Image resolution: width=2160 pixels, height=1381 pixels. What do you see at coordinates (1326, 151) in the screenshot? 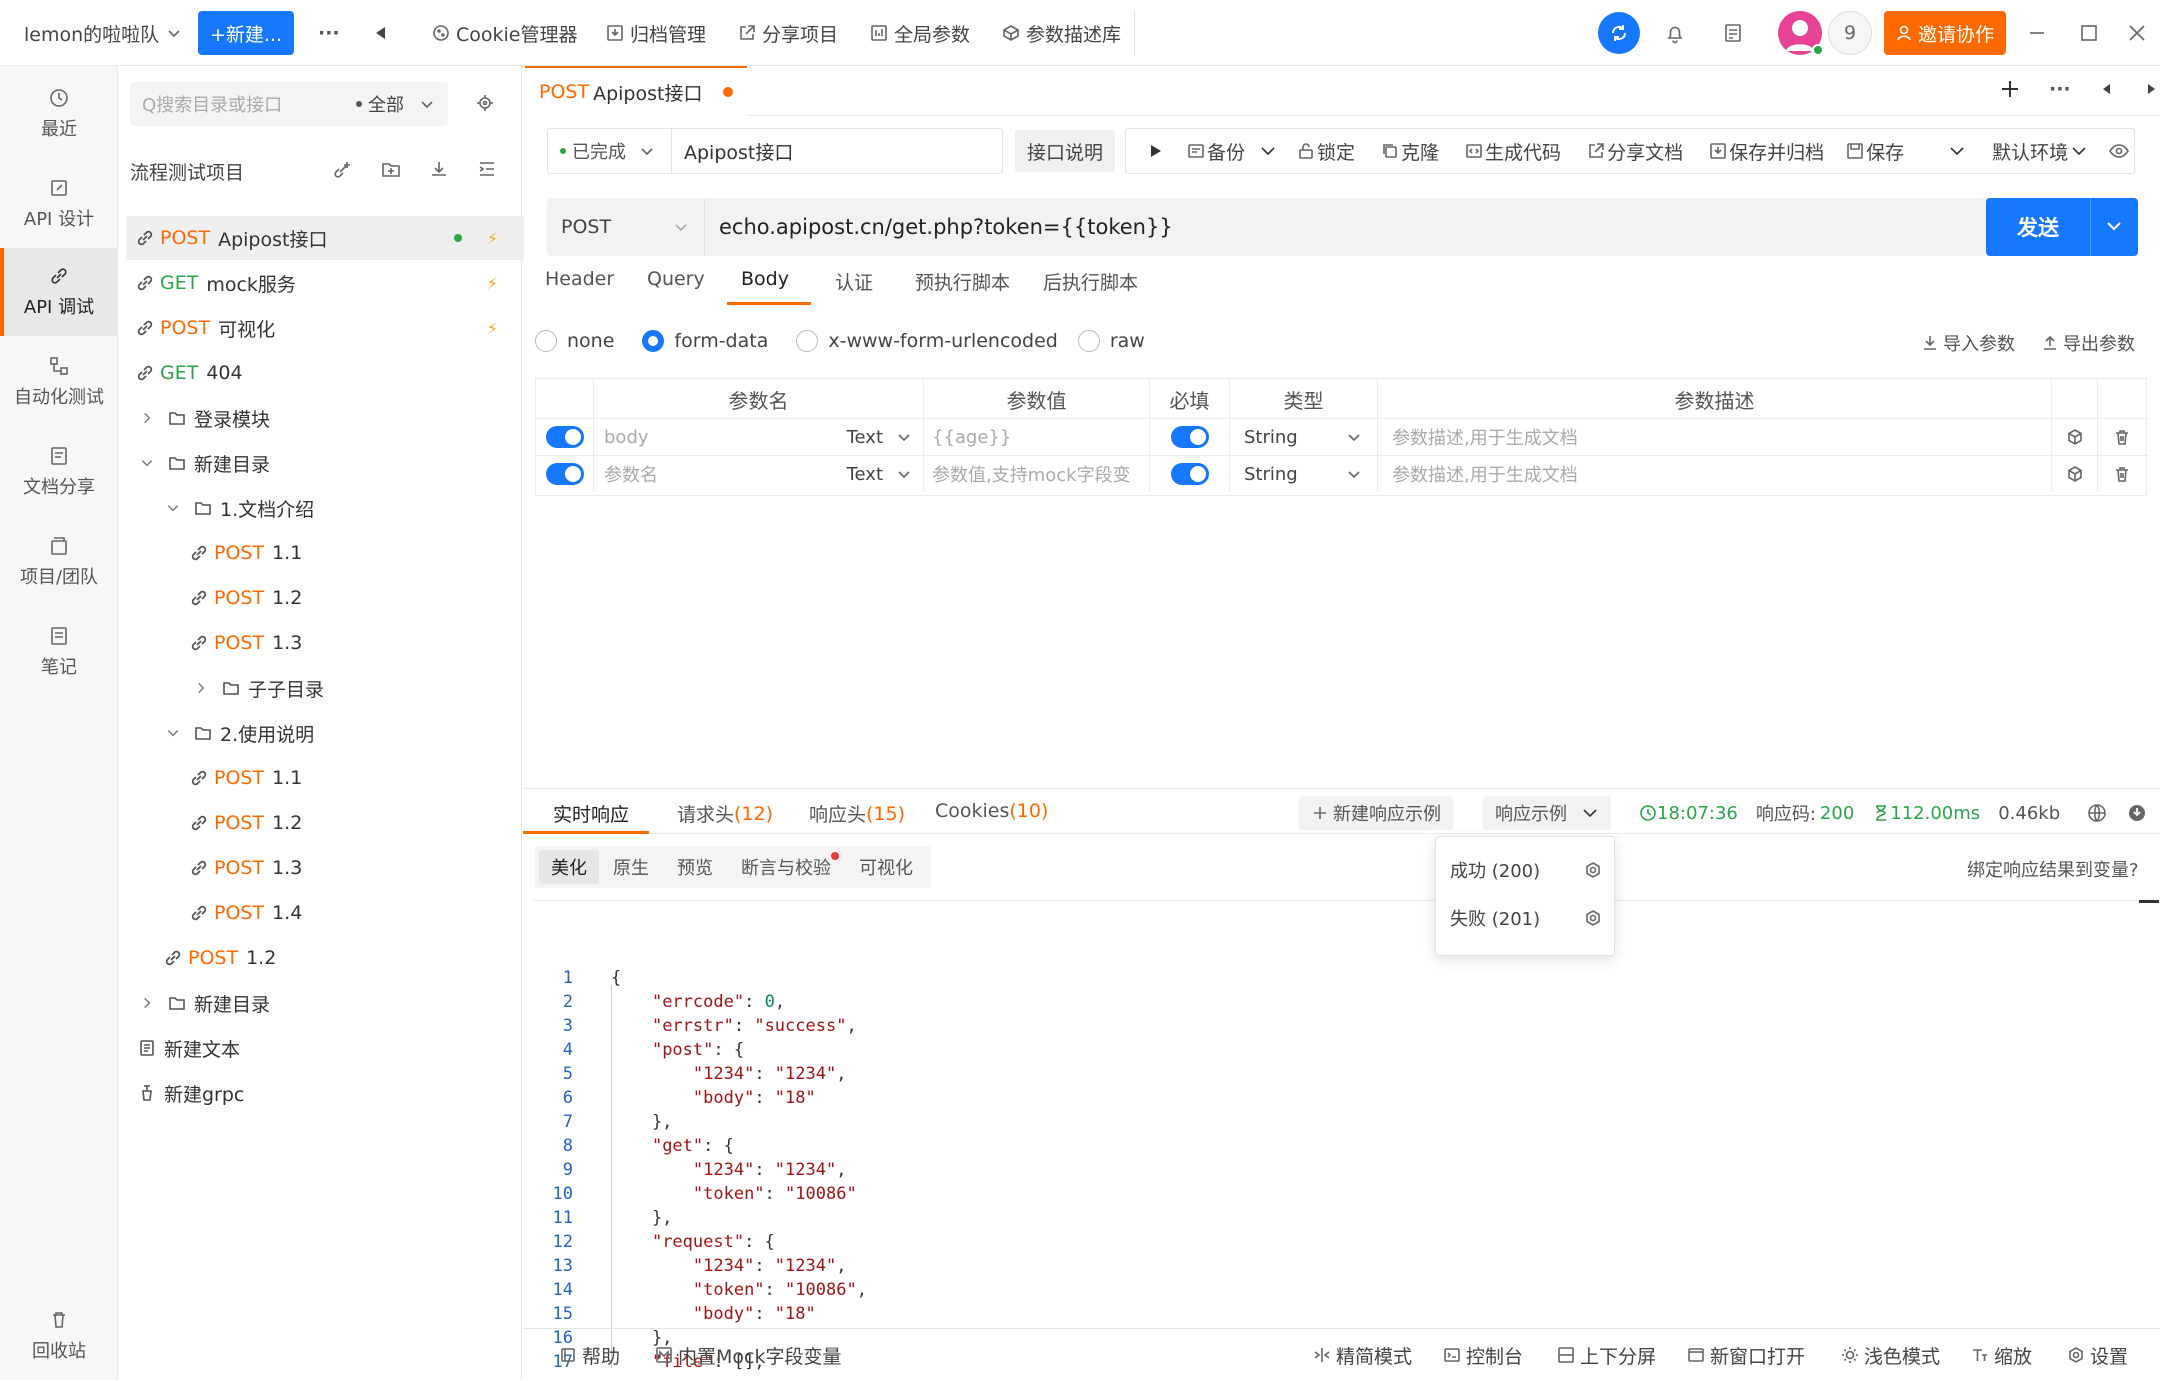
I see `lock-button: 锁定` at bounding box center [1326, 151].